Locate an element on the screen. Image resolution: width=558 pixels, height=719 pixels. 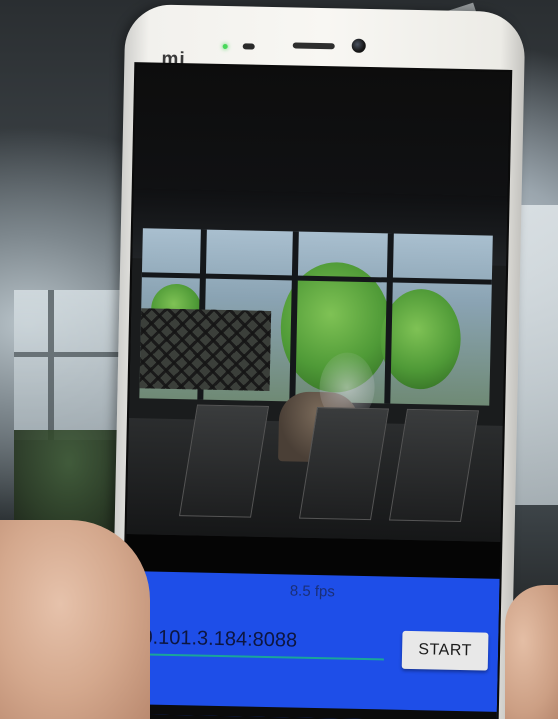
start-button: START is located at coordinates (445, 650).